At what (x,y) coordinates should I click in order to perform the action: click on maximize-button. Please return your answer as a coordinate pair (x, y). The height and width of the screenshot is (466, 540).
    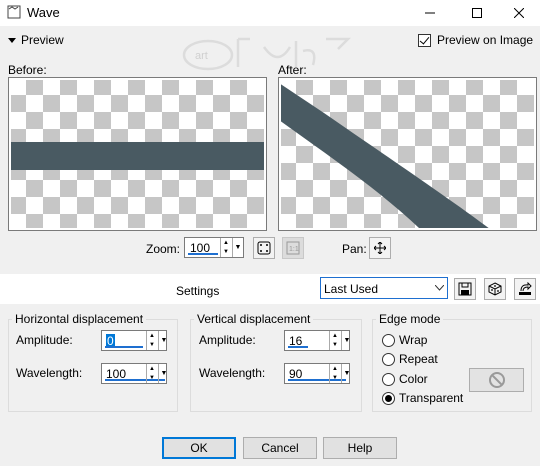
    Looking at the image, I should click on (477, 13).